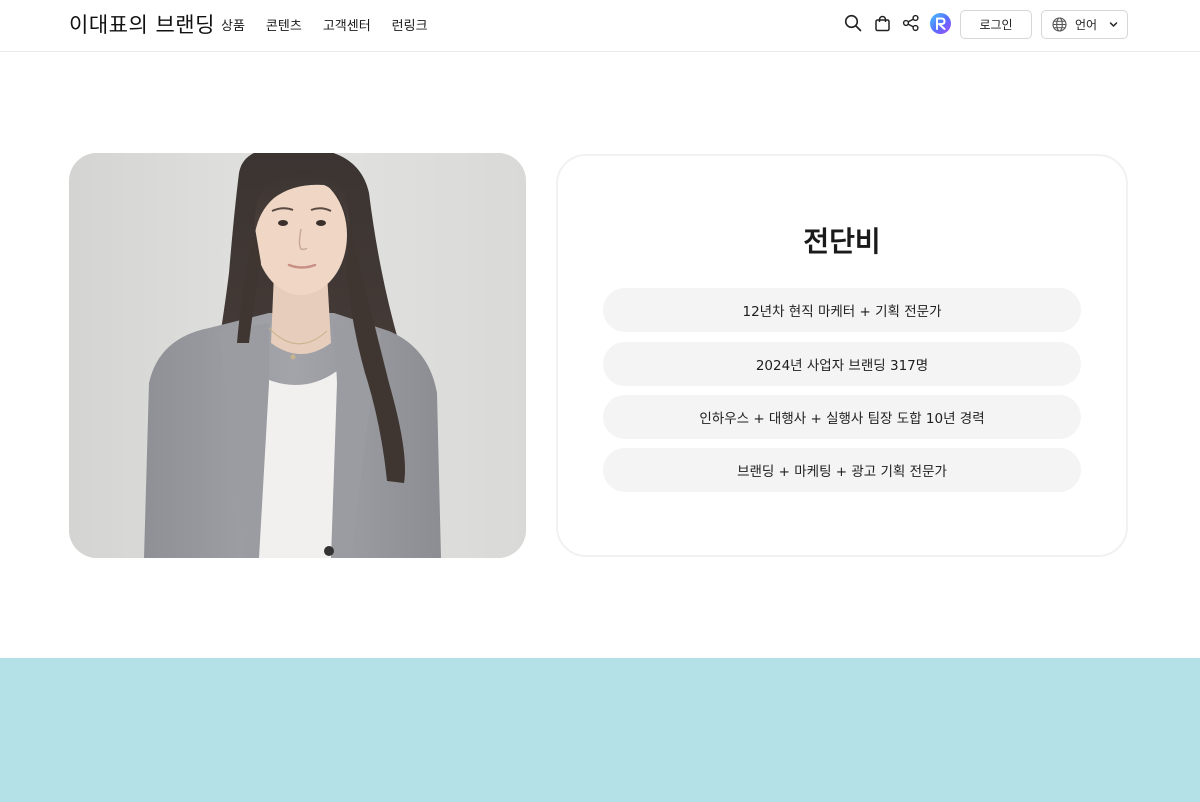 The height and width of the screenshot is (802, 1200). What do you see at coordinates (842, 310) in the screenshot?
I see `highlight-item: 12년차 현직 마케터 + 기획 전문가` at bounding box center [842, 310].